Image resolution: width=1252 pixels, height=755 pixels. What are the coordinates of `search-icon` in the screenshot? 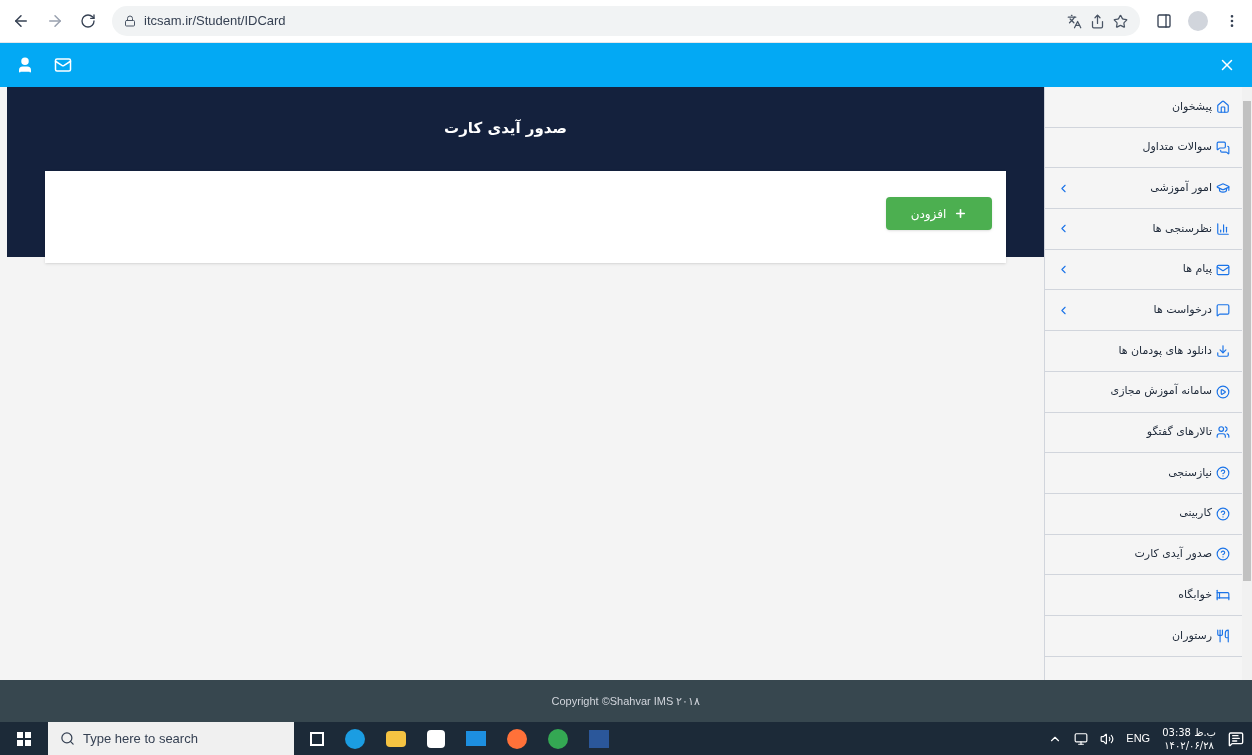 It's located at (67, 738).